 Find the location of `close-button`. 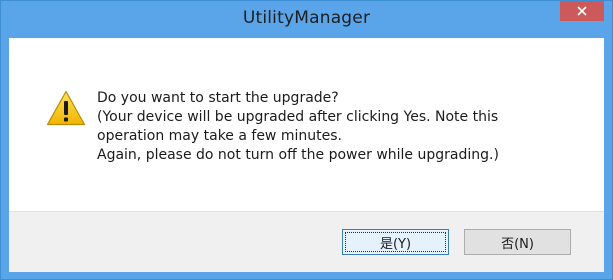

close-button is located at coordinates (582, 11).